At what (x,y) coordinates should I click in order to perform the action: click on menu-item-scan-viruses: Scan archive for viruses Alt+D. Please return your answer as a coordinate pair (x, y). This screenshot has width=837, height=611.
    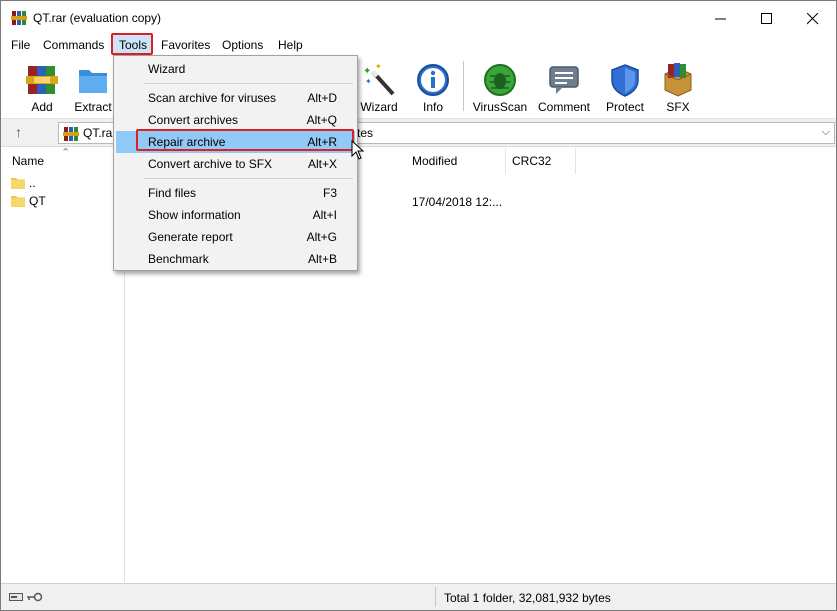
    Looking at the image, I should click on (235, 98).